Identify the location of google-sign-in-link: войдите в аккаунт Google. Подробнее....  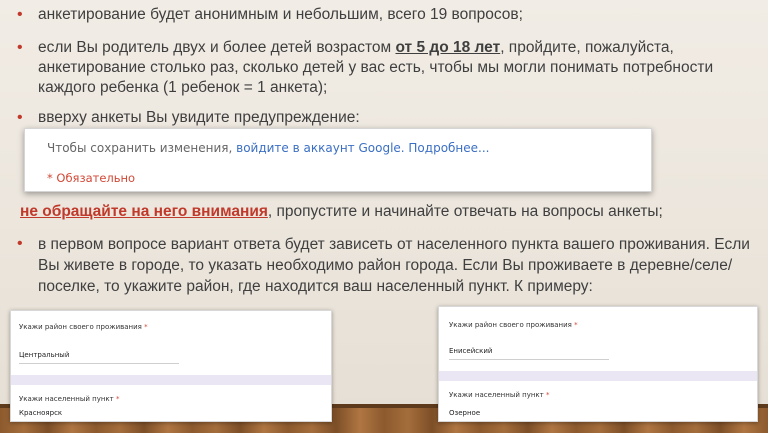
(362, 148).